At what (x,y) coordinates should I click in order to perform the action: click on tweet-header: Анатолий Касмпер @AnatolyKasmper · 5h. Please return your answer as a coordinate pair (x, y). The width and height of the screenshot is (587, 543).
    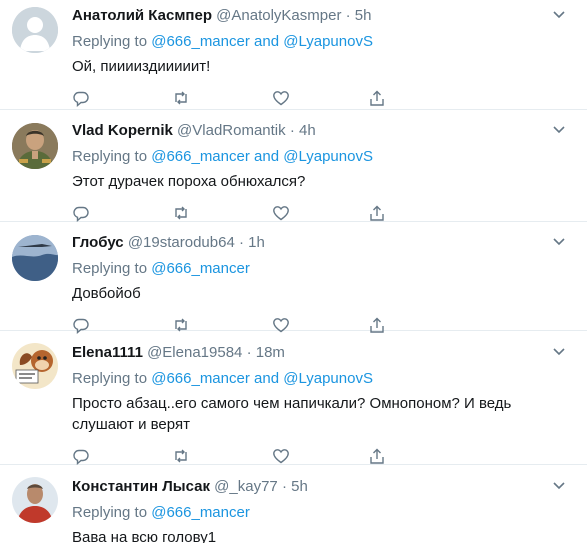
    Looking at the image, I should click on (321, 16).